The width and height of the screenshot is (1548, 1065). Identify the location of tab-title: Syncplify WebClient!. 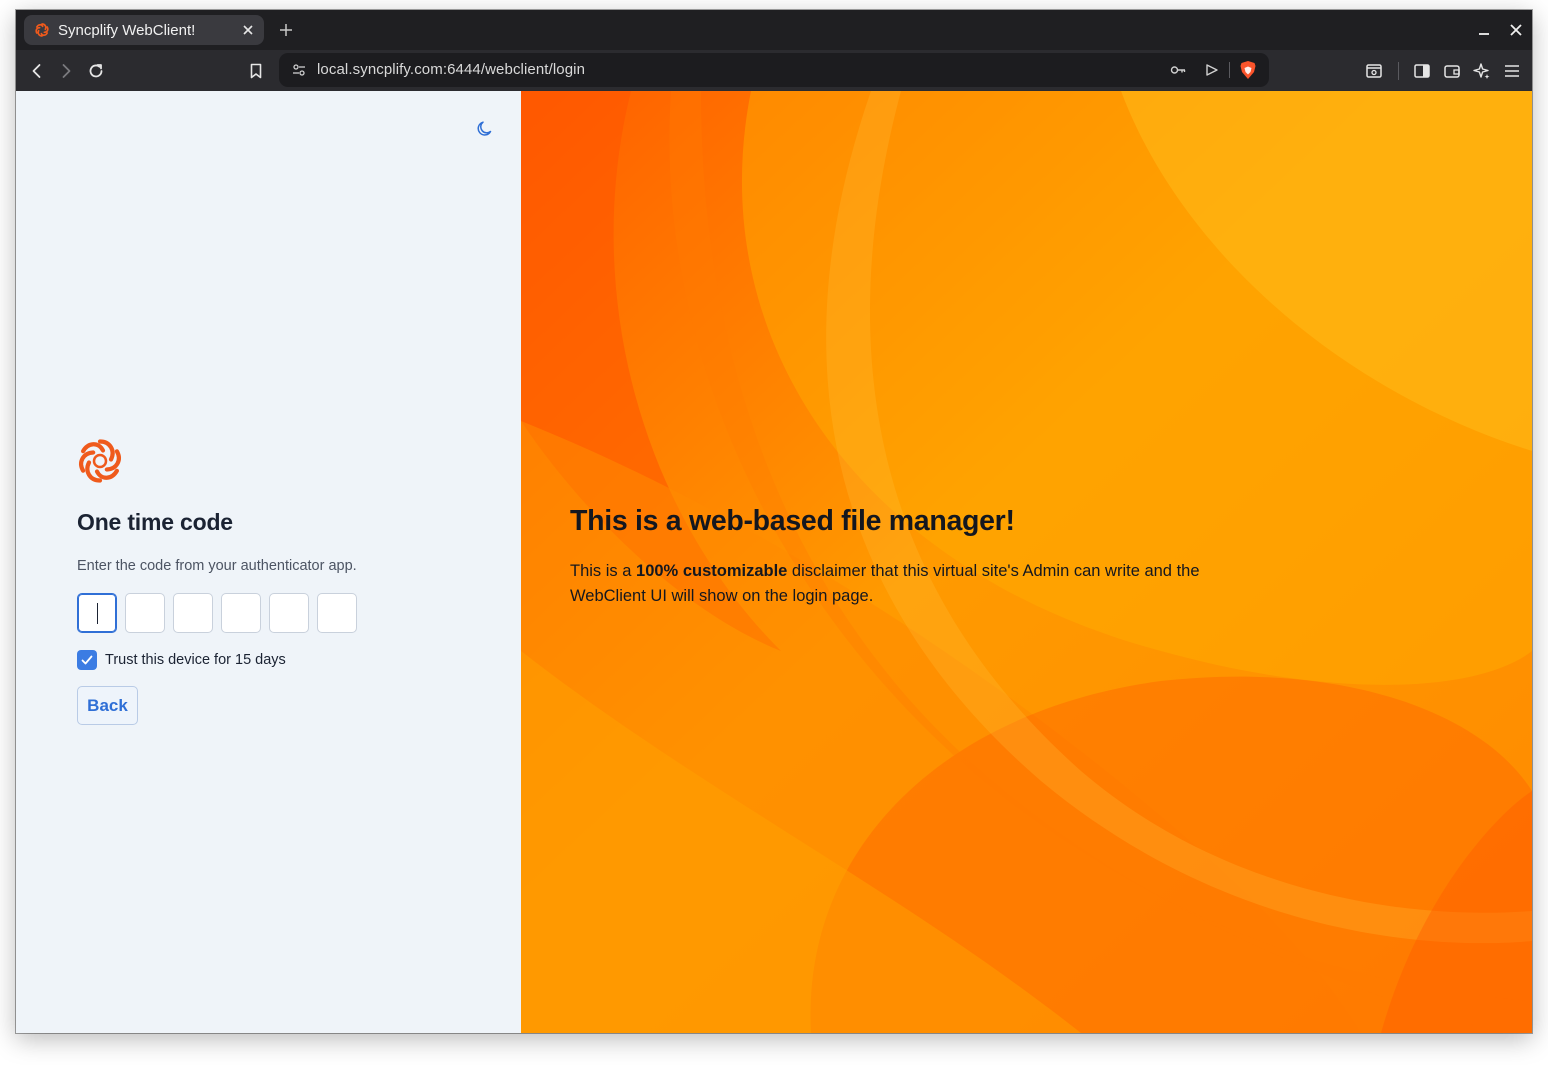
(127, 30).